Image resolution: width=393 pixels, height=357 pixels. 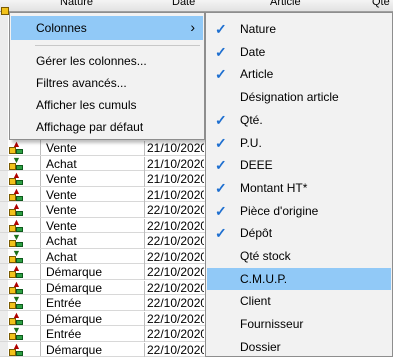 I want to click on column-toggle-item: C.M.U.P., so click(x=299, y=278).